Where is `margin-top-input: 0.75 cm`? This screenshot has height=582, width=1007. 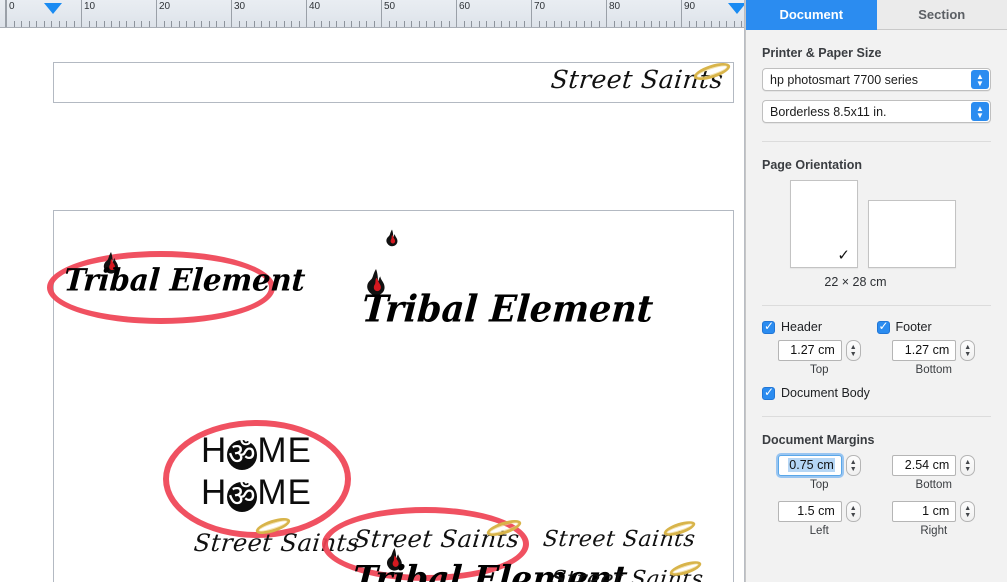 margin-top-input: 0.75 cm is located at coordinates (809, 465).